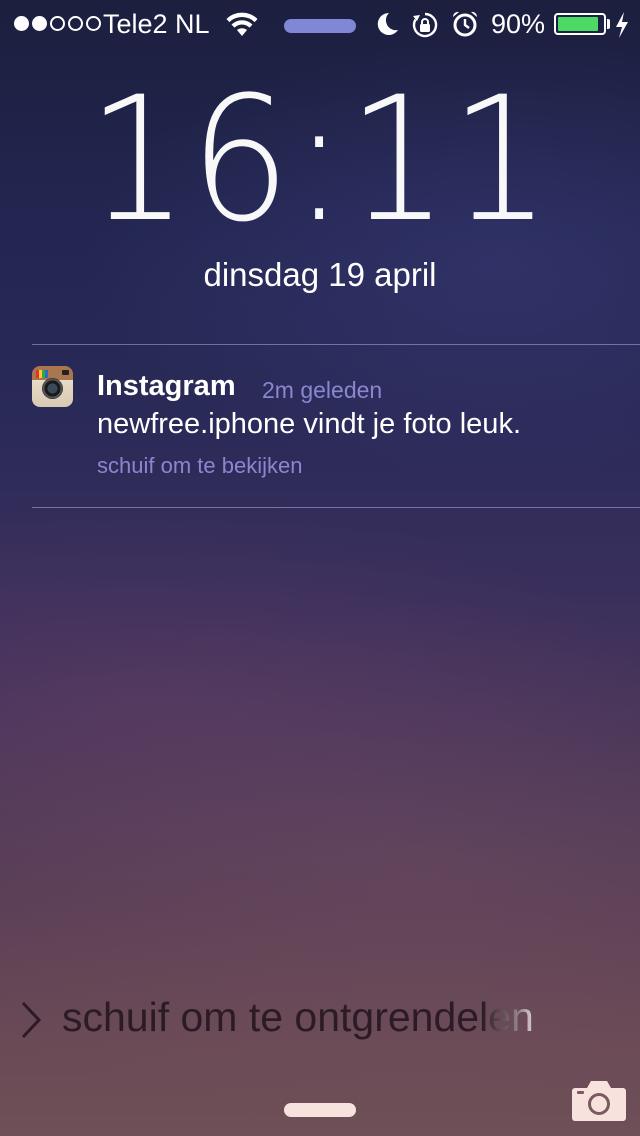 Image resolution: width=640 pixels, height=1136 pixels. What do you see at coordinates (450, 159) in the screenshot?
I see `clock-minutes: 11` at bounding box center [450, 159].